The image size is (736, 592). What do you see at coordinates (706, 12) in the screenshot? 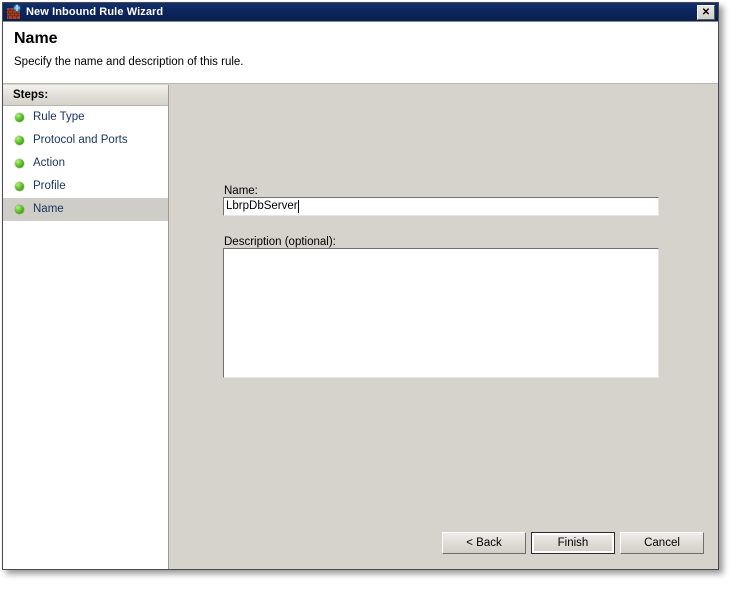
I see `close-icon: ✕` at bounding box center [706, 12].